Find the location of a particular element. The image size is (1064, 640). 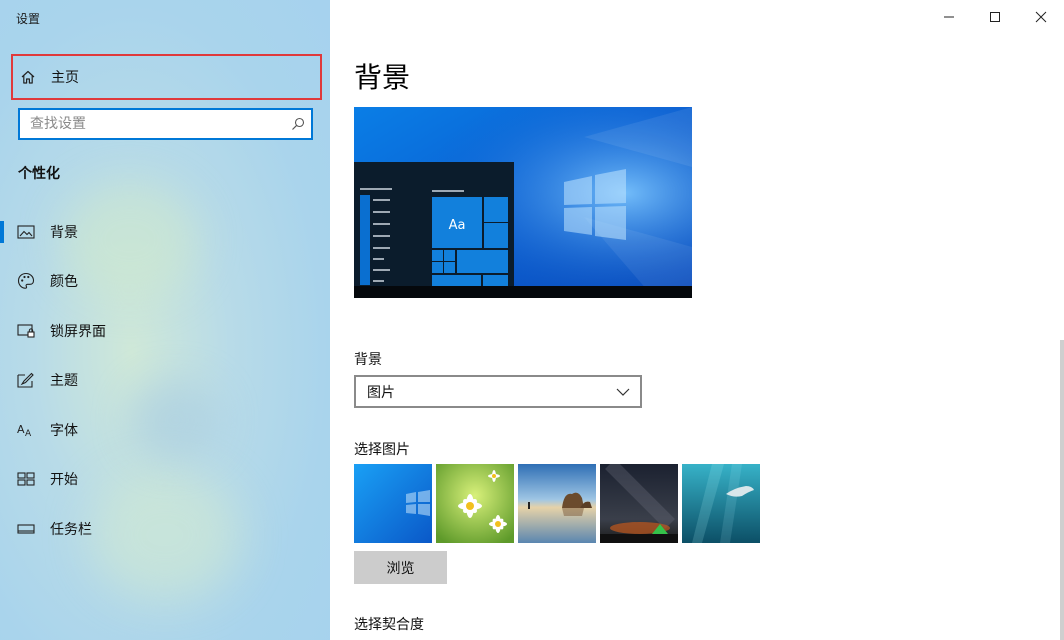

window-controls is located at coordinates (995, 17).